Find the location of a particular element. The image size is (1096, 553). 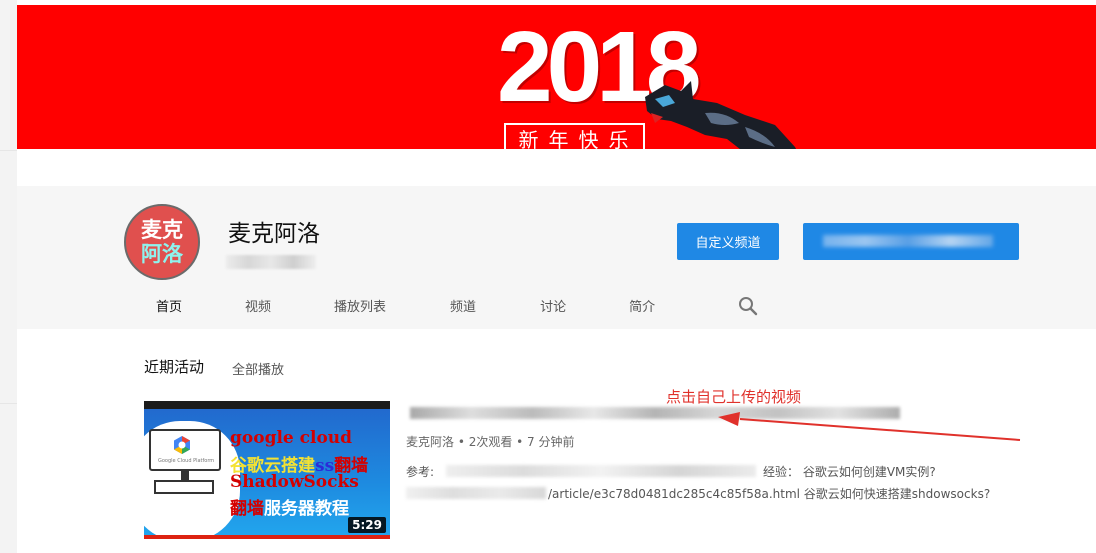

thumbnail-top-bar is located at coordinates (267, 405).